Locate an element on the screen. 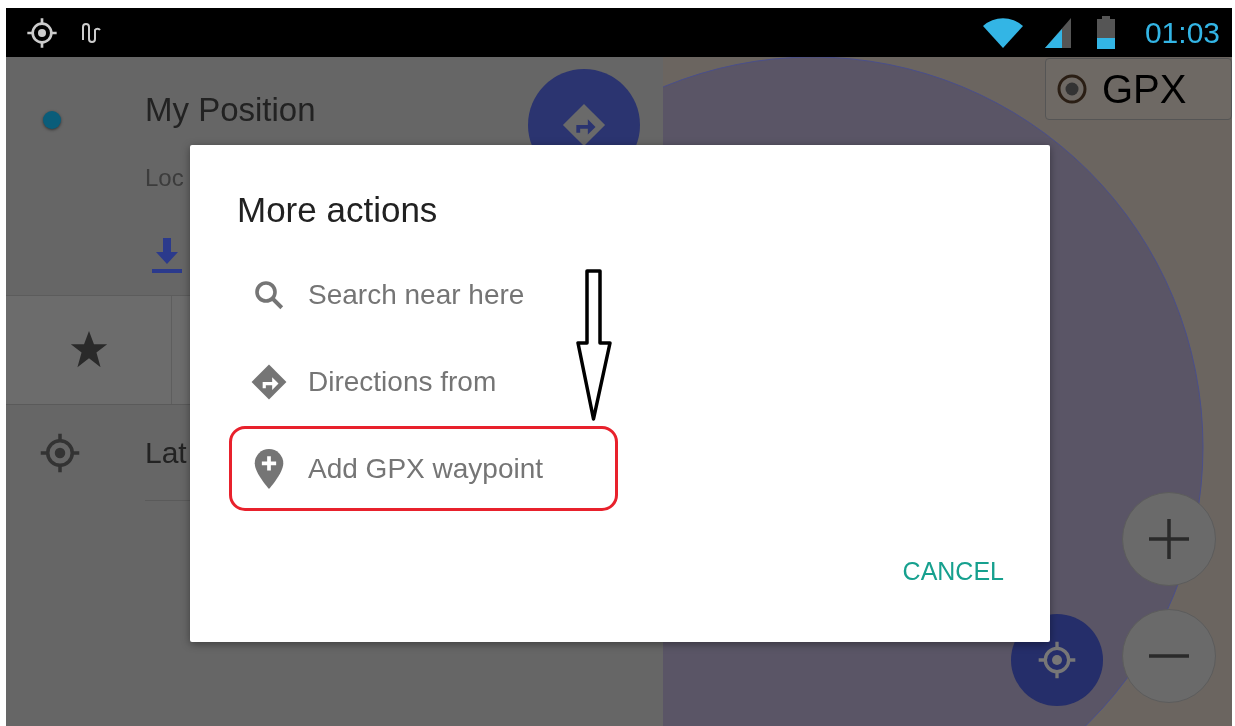 The height and width of the screenshot is (726, 1235). wifi-icon is located at coordinates (1002, 32).